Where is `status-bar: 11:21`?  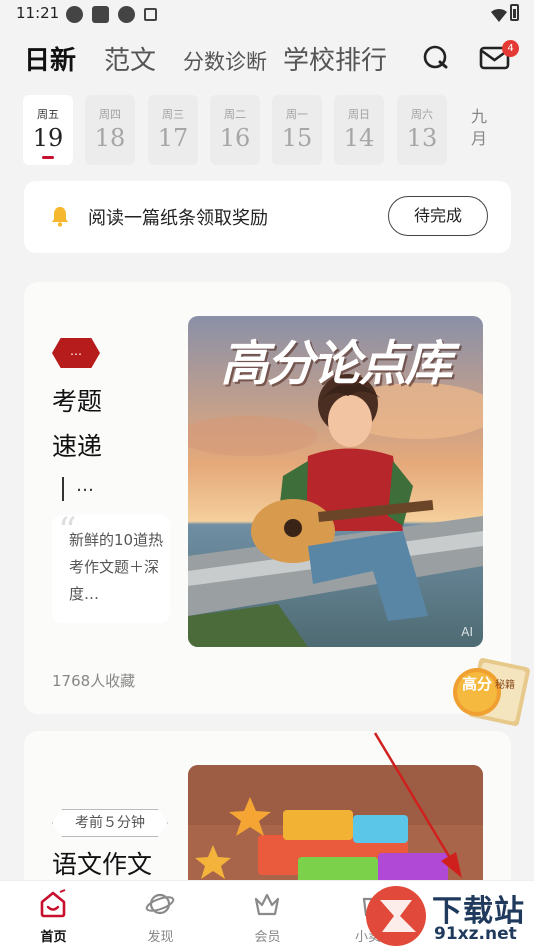
status-bar: 11:21 is located at coordinates (267, 15).